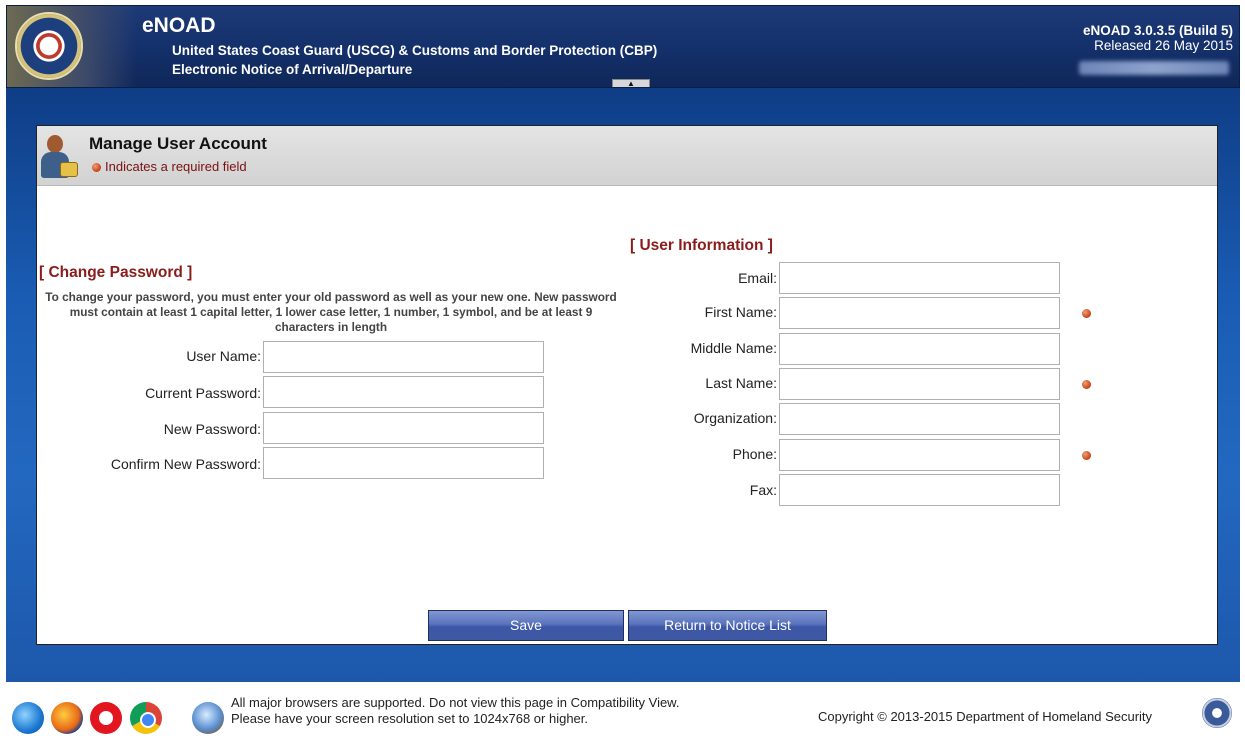 The height and width of the screenshot is (740, 1245). What do you see at coordinates (631, 83) in the screenshot?
I see `collapse-header-toggle: ▲` at bounding box center [631, 83].